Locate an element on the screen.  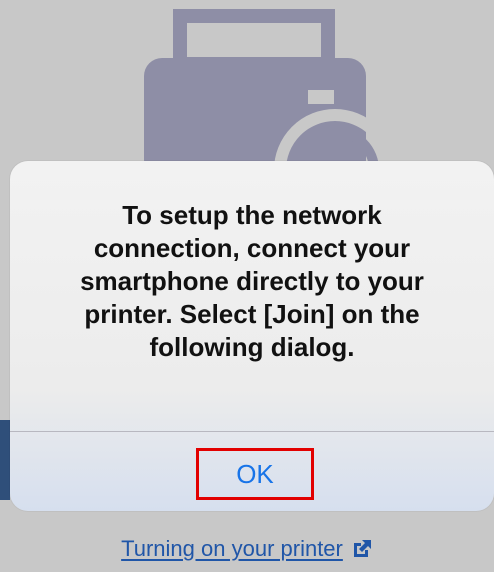
ok-button: OK is located at coordinates (255, 474).